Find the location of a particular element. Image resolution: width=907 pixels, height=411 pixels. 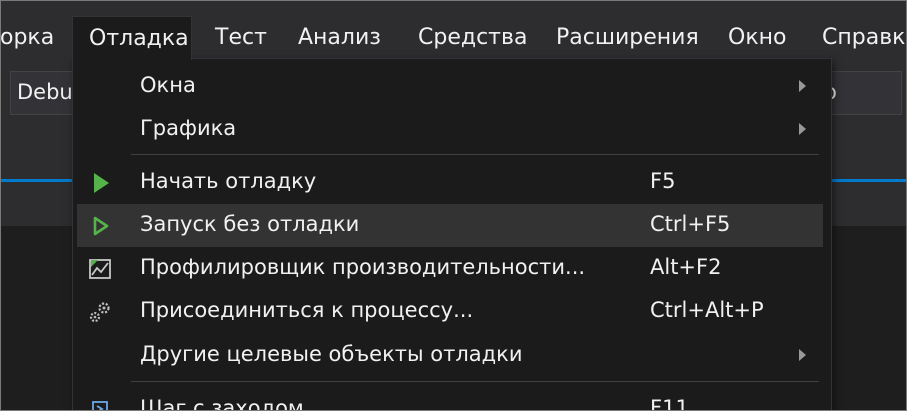

menu-item-step-into: Шаг с заходом F11 is located at coordinates (450, 399).